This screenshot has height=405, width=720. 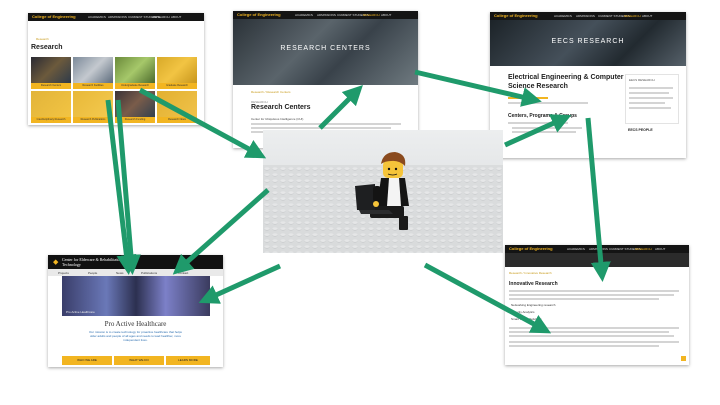 I want to click on tile-research-funding: Research Funding, so click(x=135, y=107).